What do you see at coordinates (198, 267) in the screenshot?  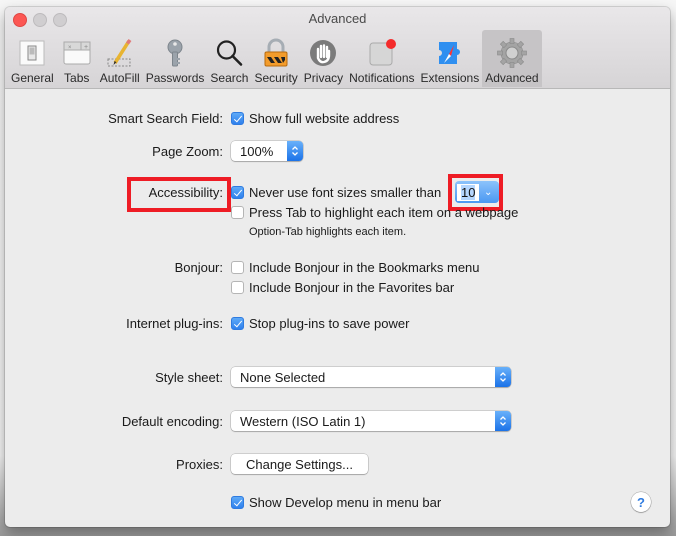 I see `bonjour-label: Bonjour:` at bounding box center [198, 267].